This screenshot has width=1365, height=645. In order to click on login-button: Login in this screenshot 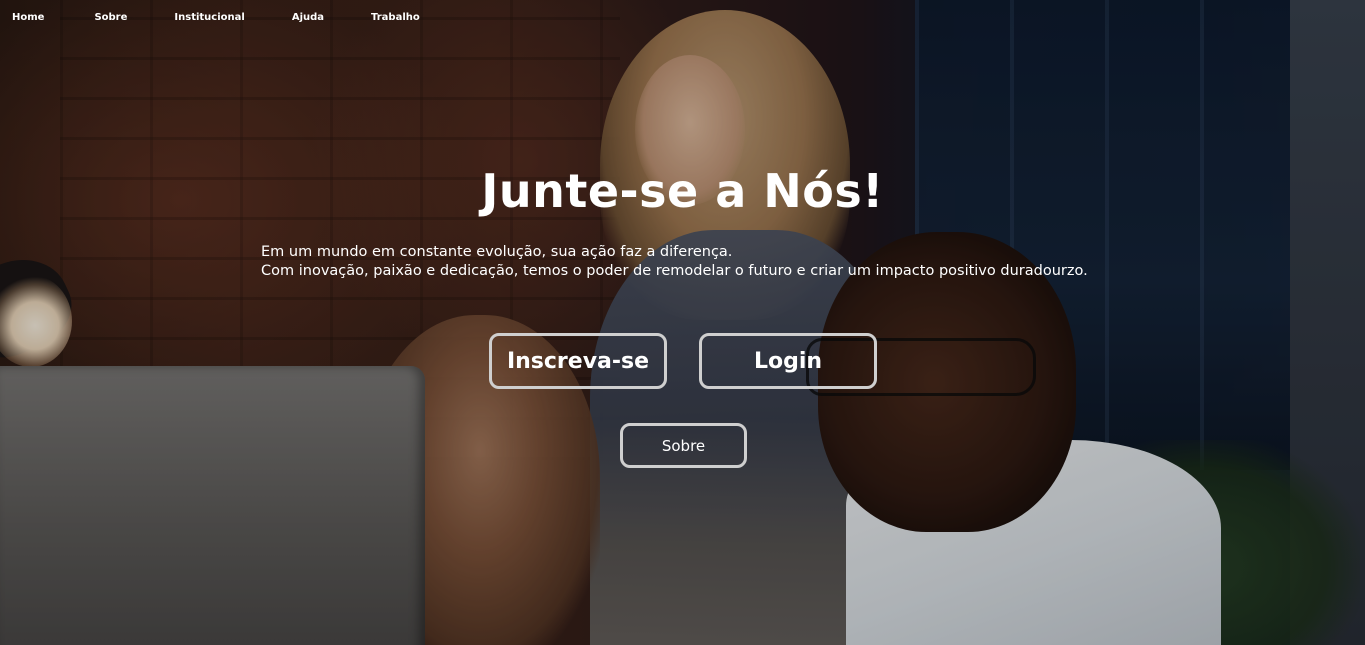, I will do `click(788, 361)`.